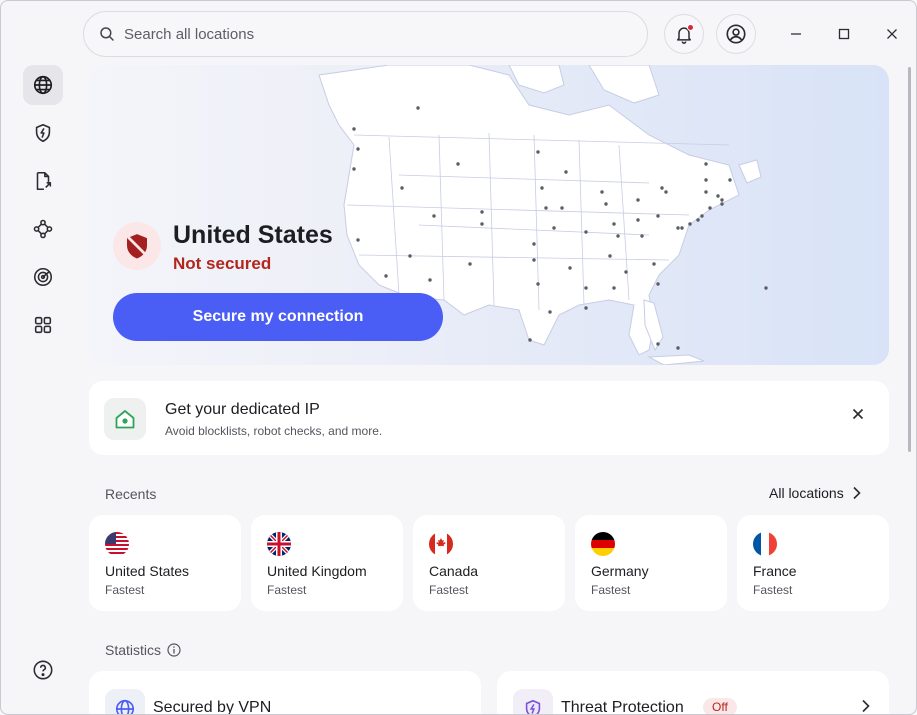 This screenshot has height=715, width=917. I want to click on maximize-button, so click(844, 34).